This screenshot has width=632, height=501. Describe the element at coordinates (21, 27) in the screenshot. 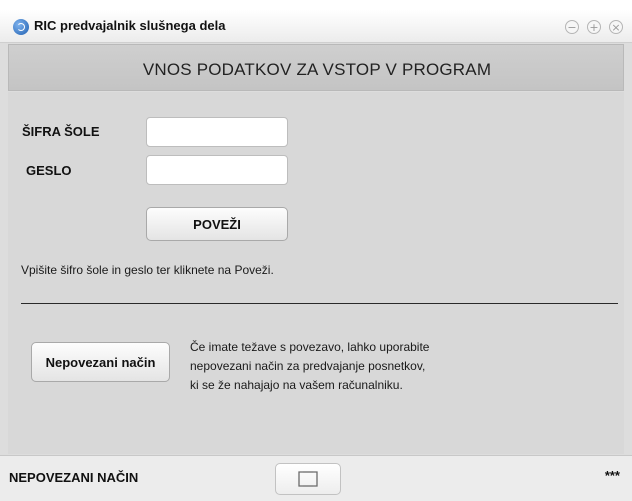

I see `speaker-icon` at that location.